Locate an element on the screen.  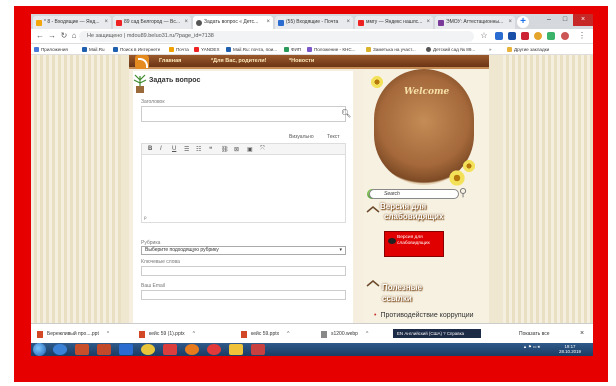
back-arrow-icon: ← is located at coordinates (40, 36).